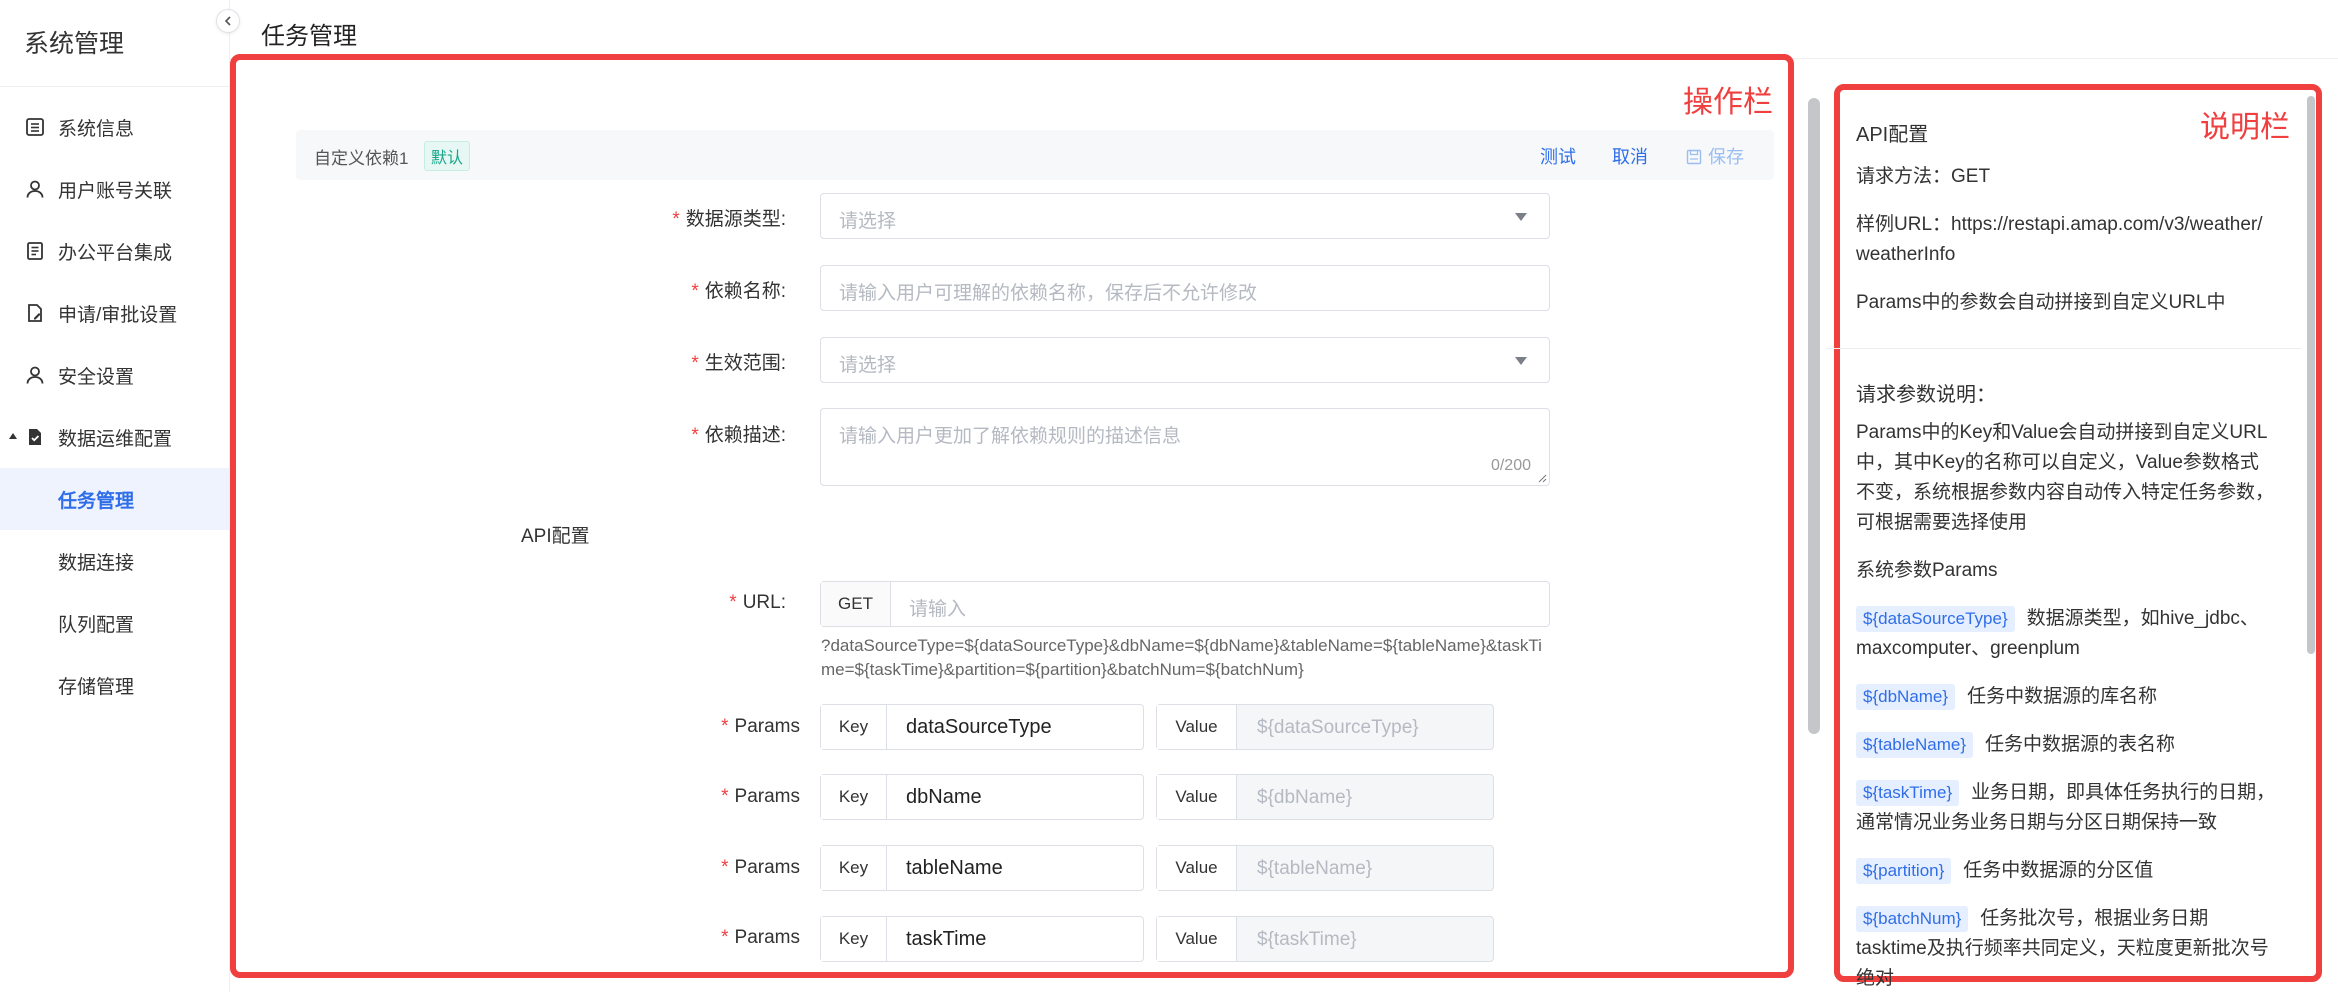 This screenshot has width=2338, height=992. What do you see at coordinates (1338, 727) in the screenshot?
I see `param-value-text: ${dataSourceType}` at bounding box center [1338, 727].